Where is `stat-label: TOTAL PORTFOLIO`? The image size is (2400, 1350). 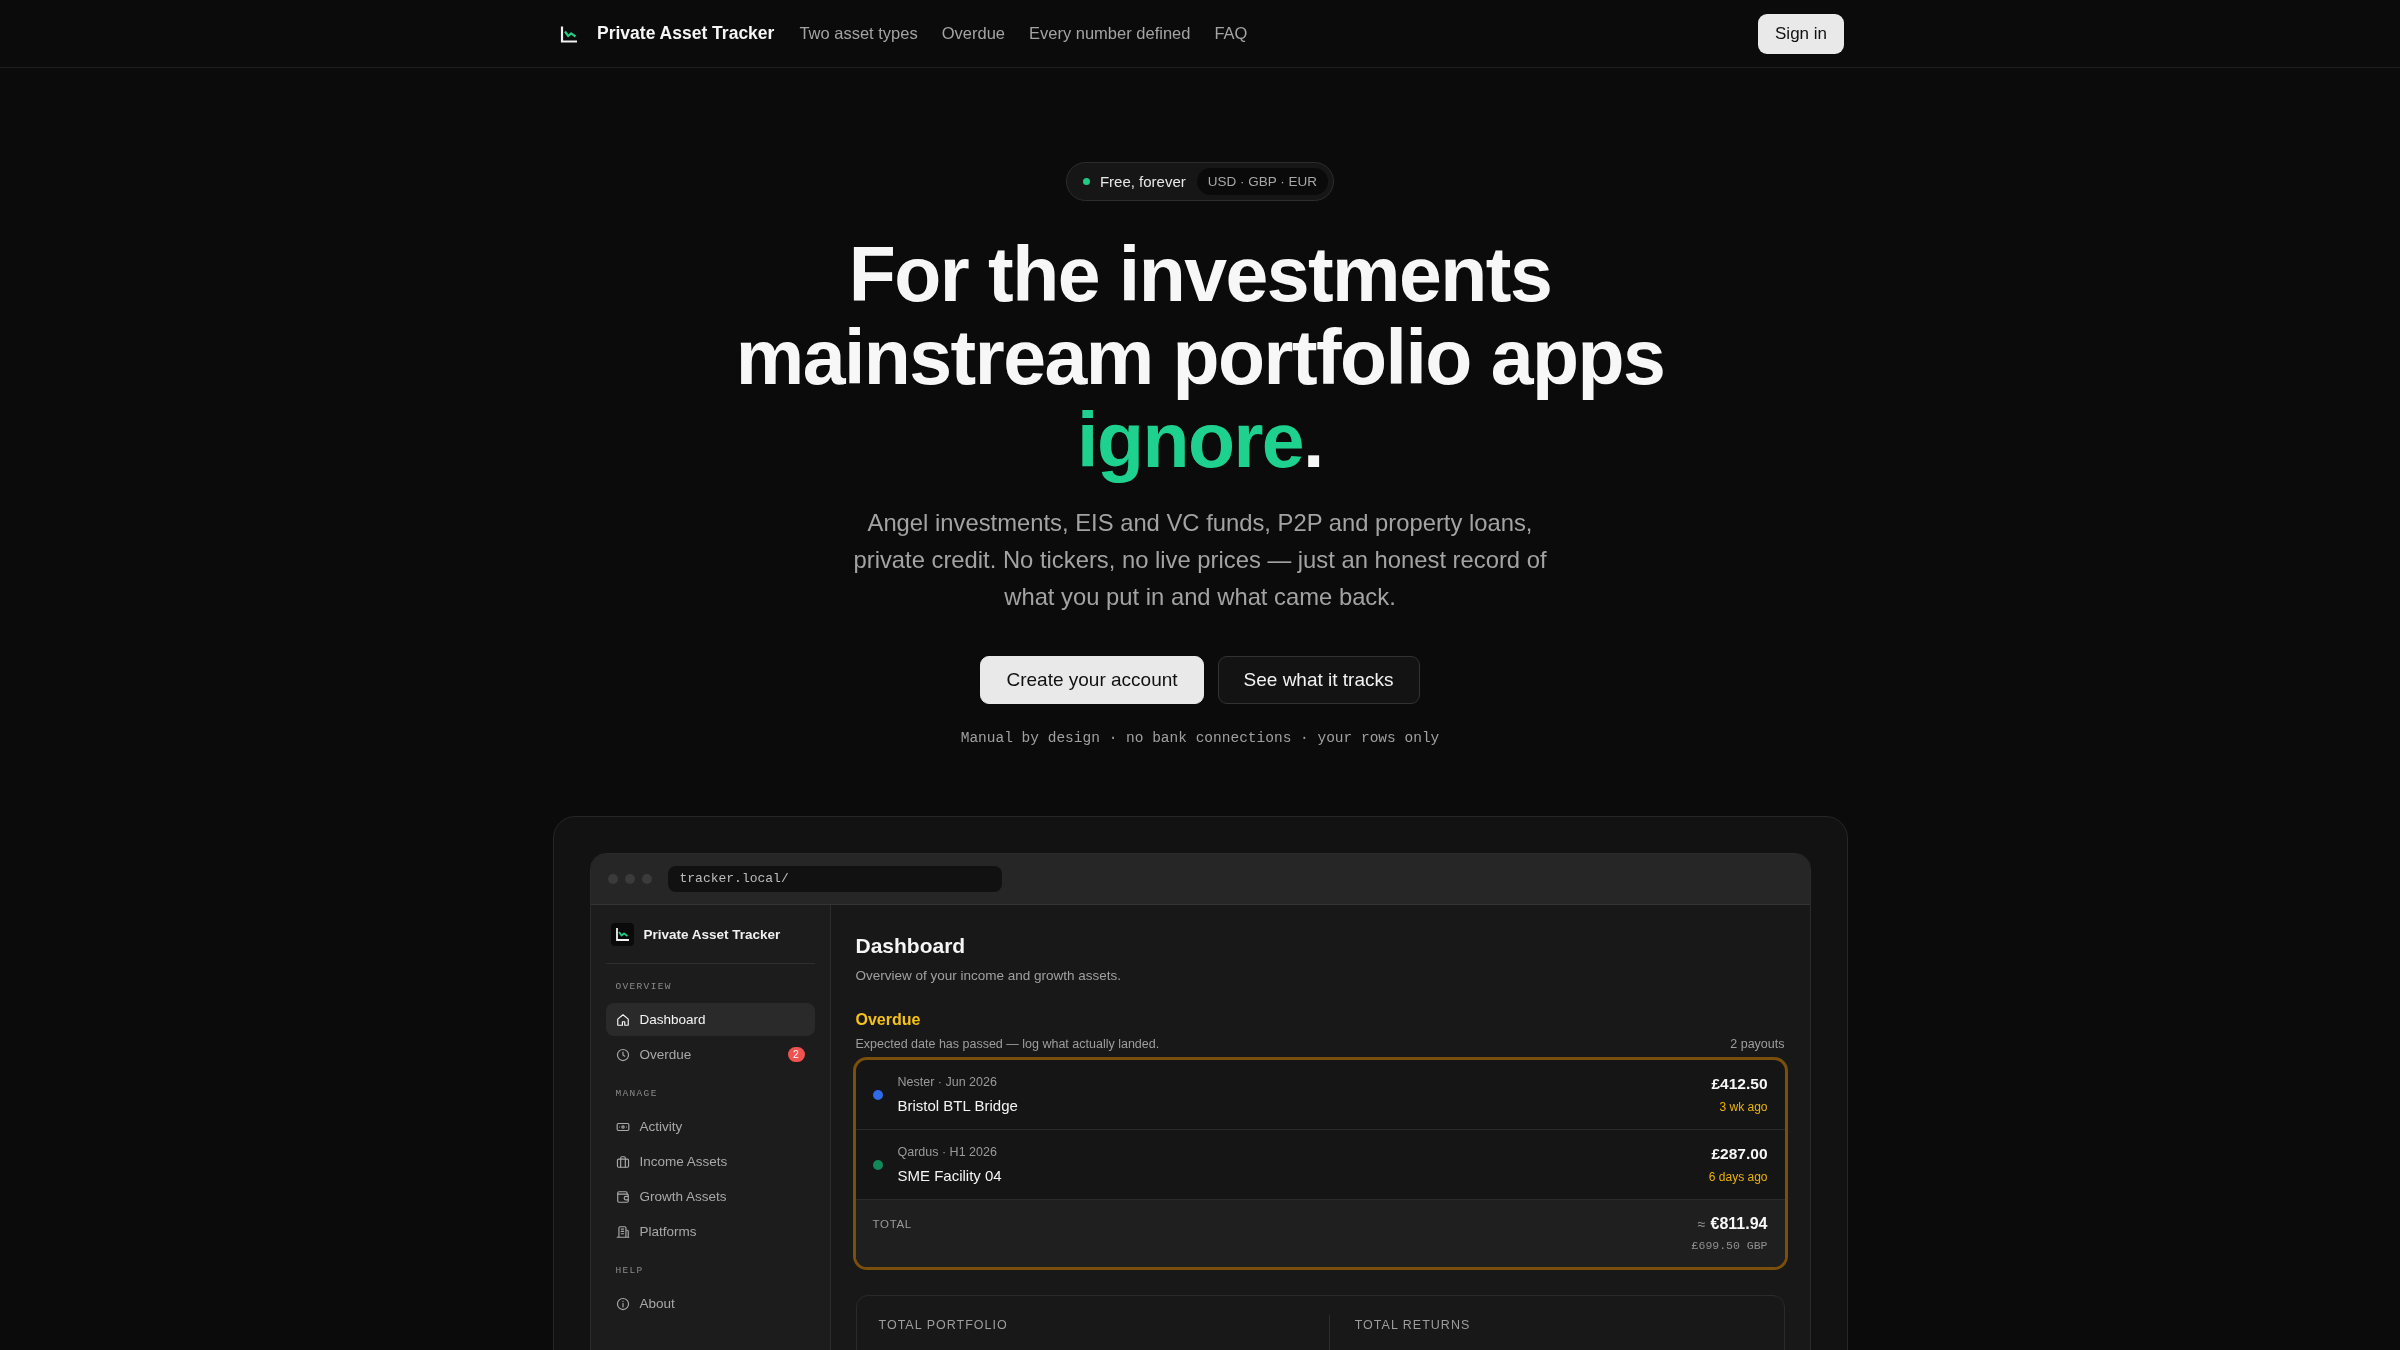 stat-label: TOTAL PORTFOLIO is located at coordinates (943, 1325).